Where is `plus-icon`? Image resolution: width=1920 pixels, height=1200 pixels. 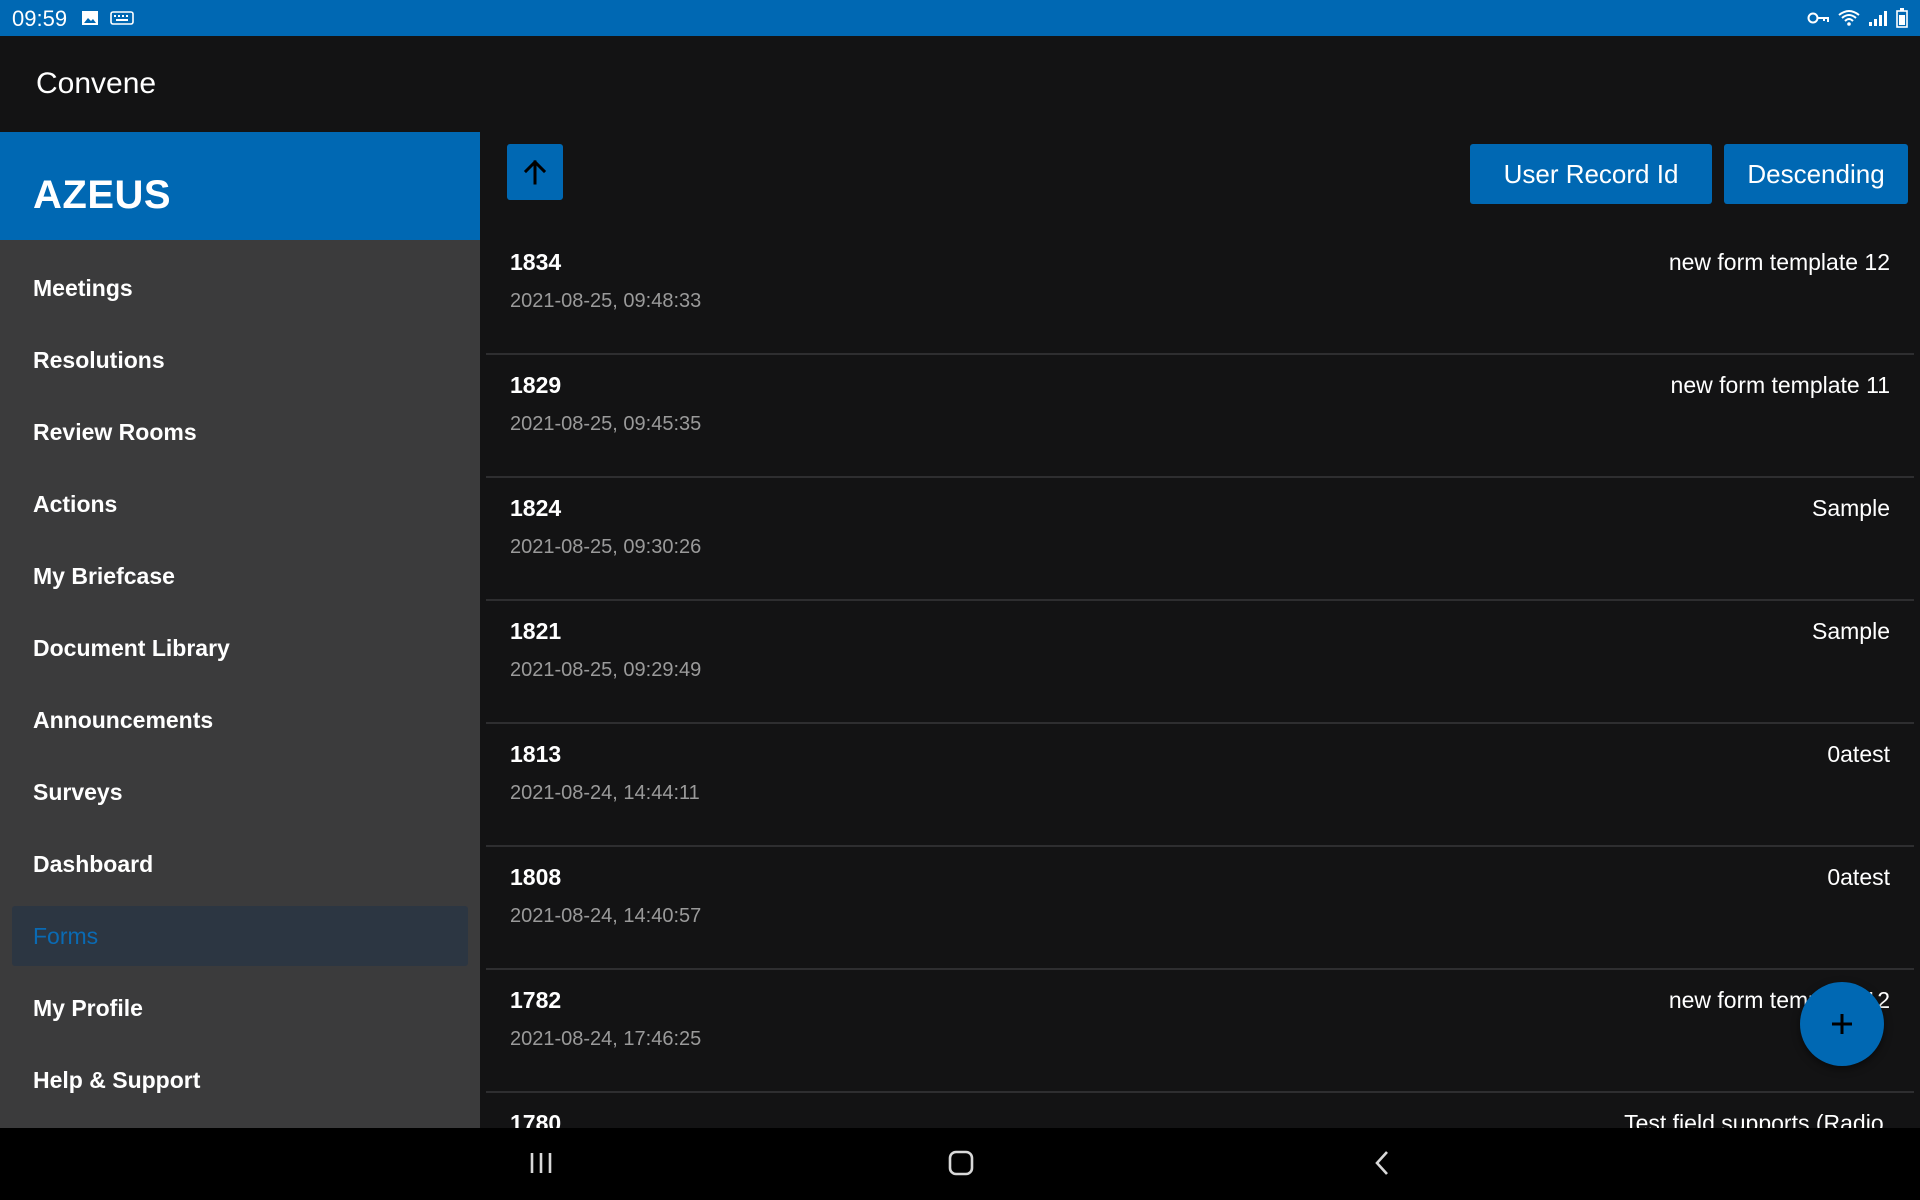
plus-icon is located at coordinates (1842, 1024).